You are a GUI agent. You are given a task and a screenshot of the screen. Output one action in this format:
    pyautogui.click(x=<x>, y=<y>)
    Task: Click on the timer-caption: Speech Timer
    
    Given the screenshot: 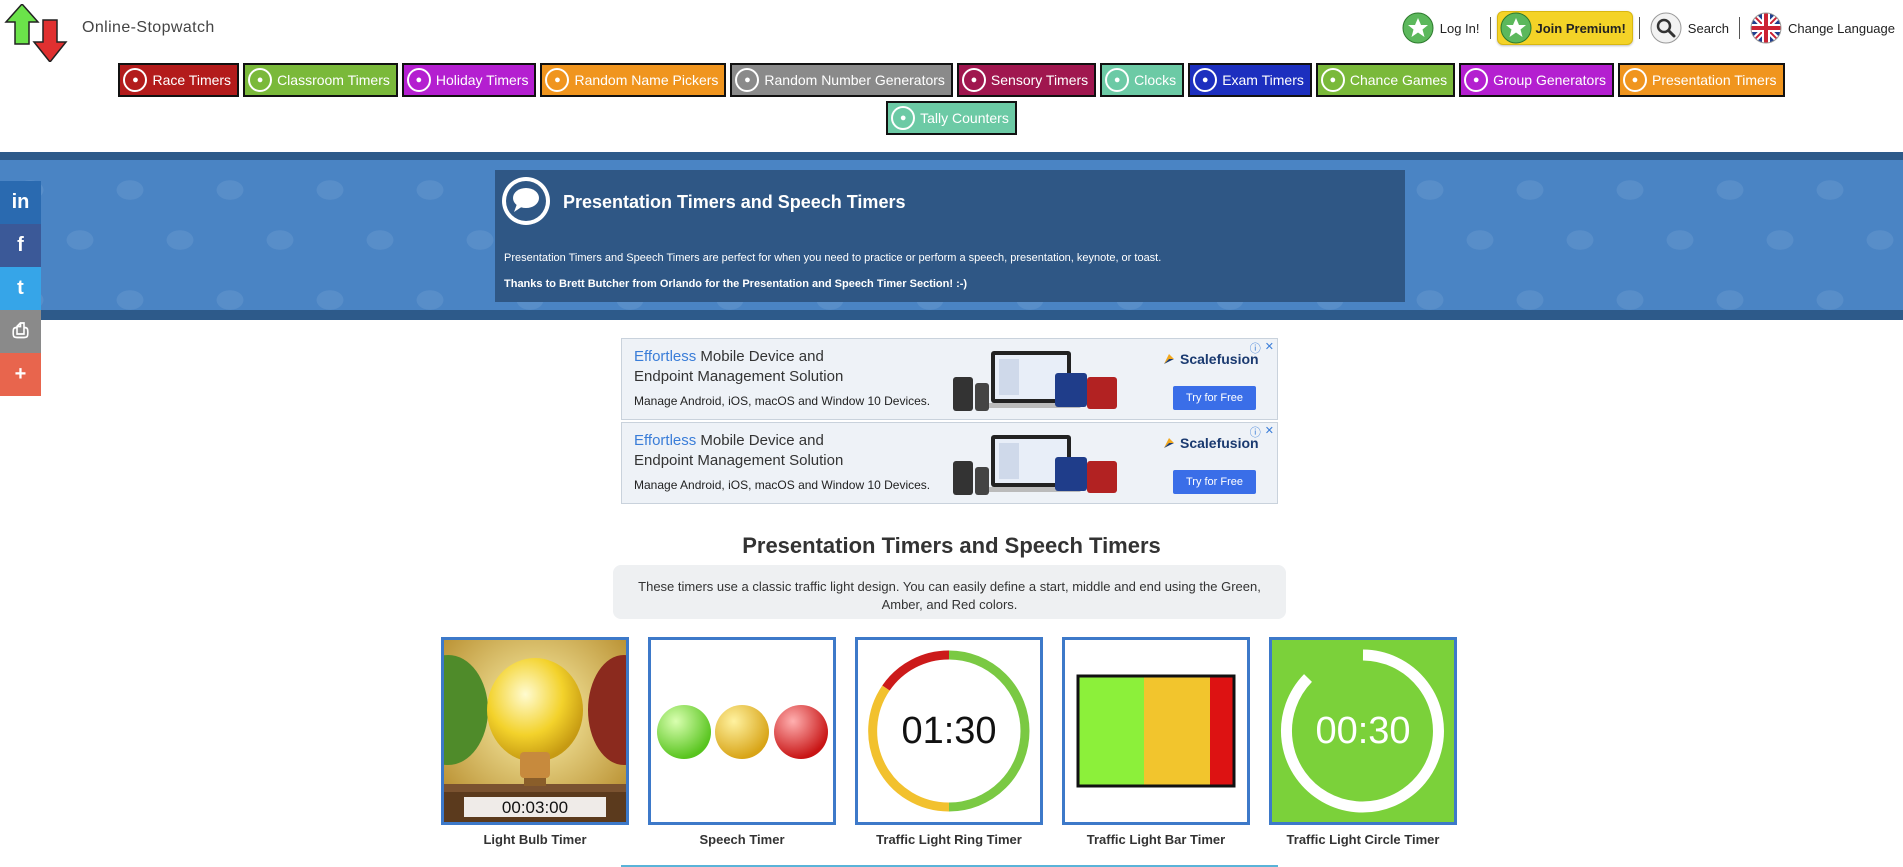 What is the action you would take?
    pyautogui.click(x=742, y=839)
    